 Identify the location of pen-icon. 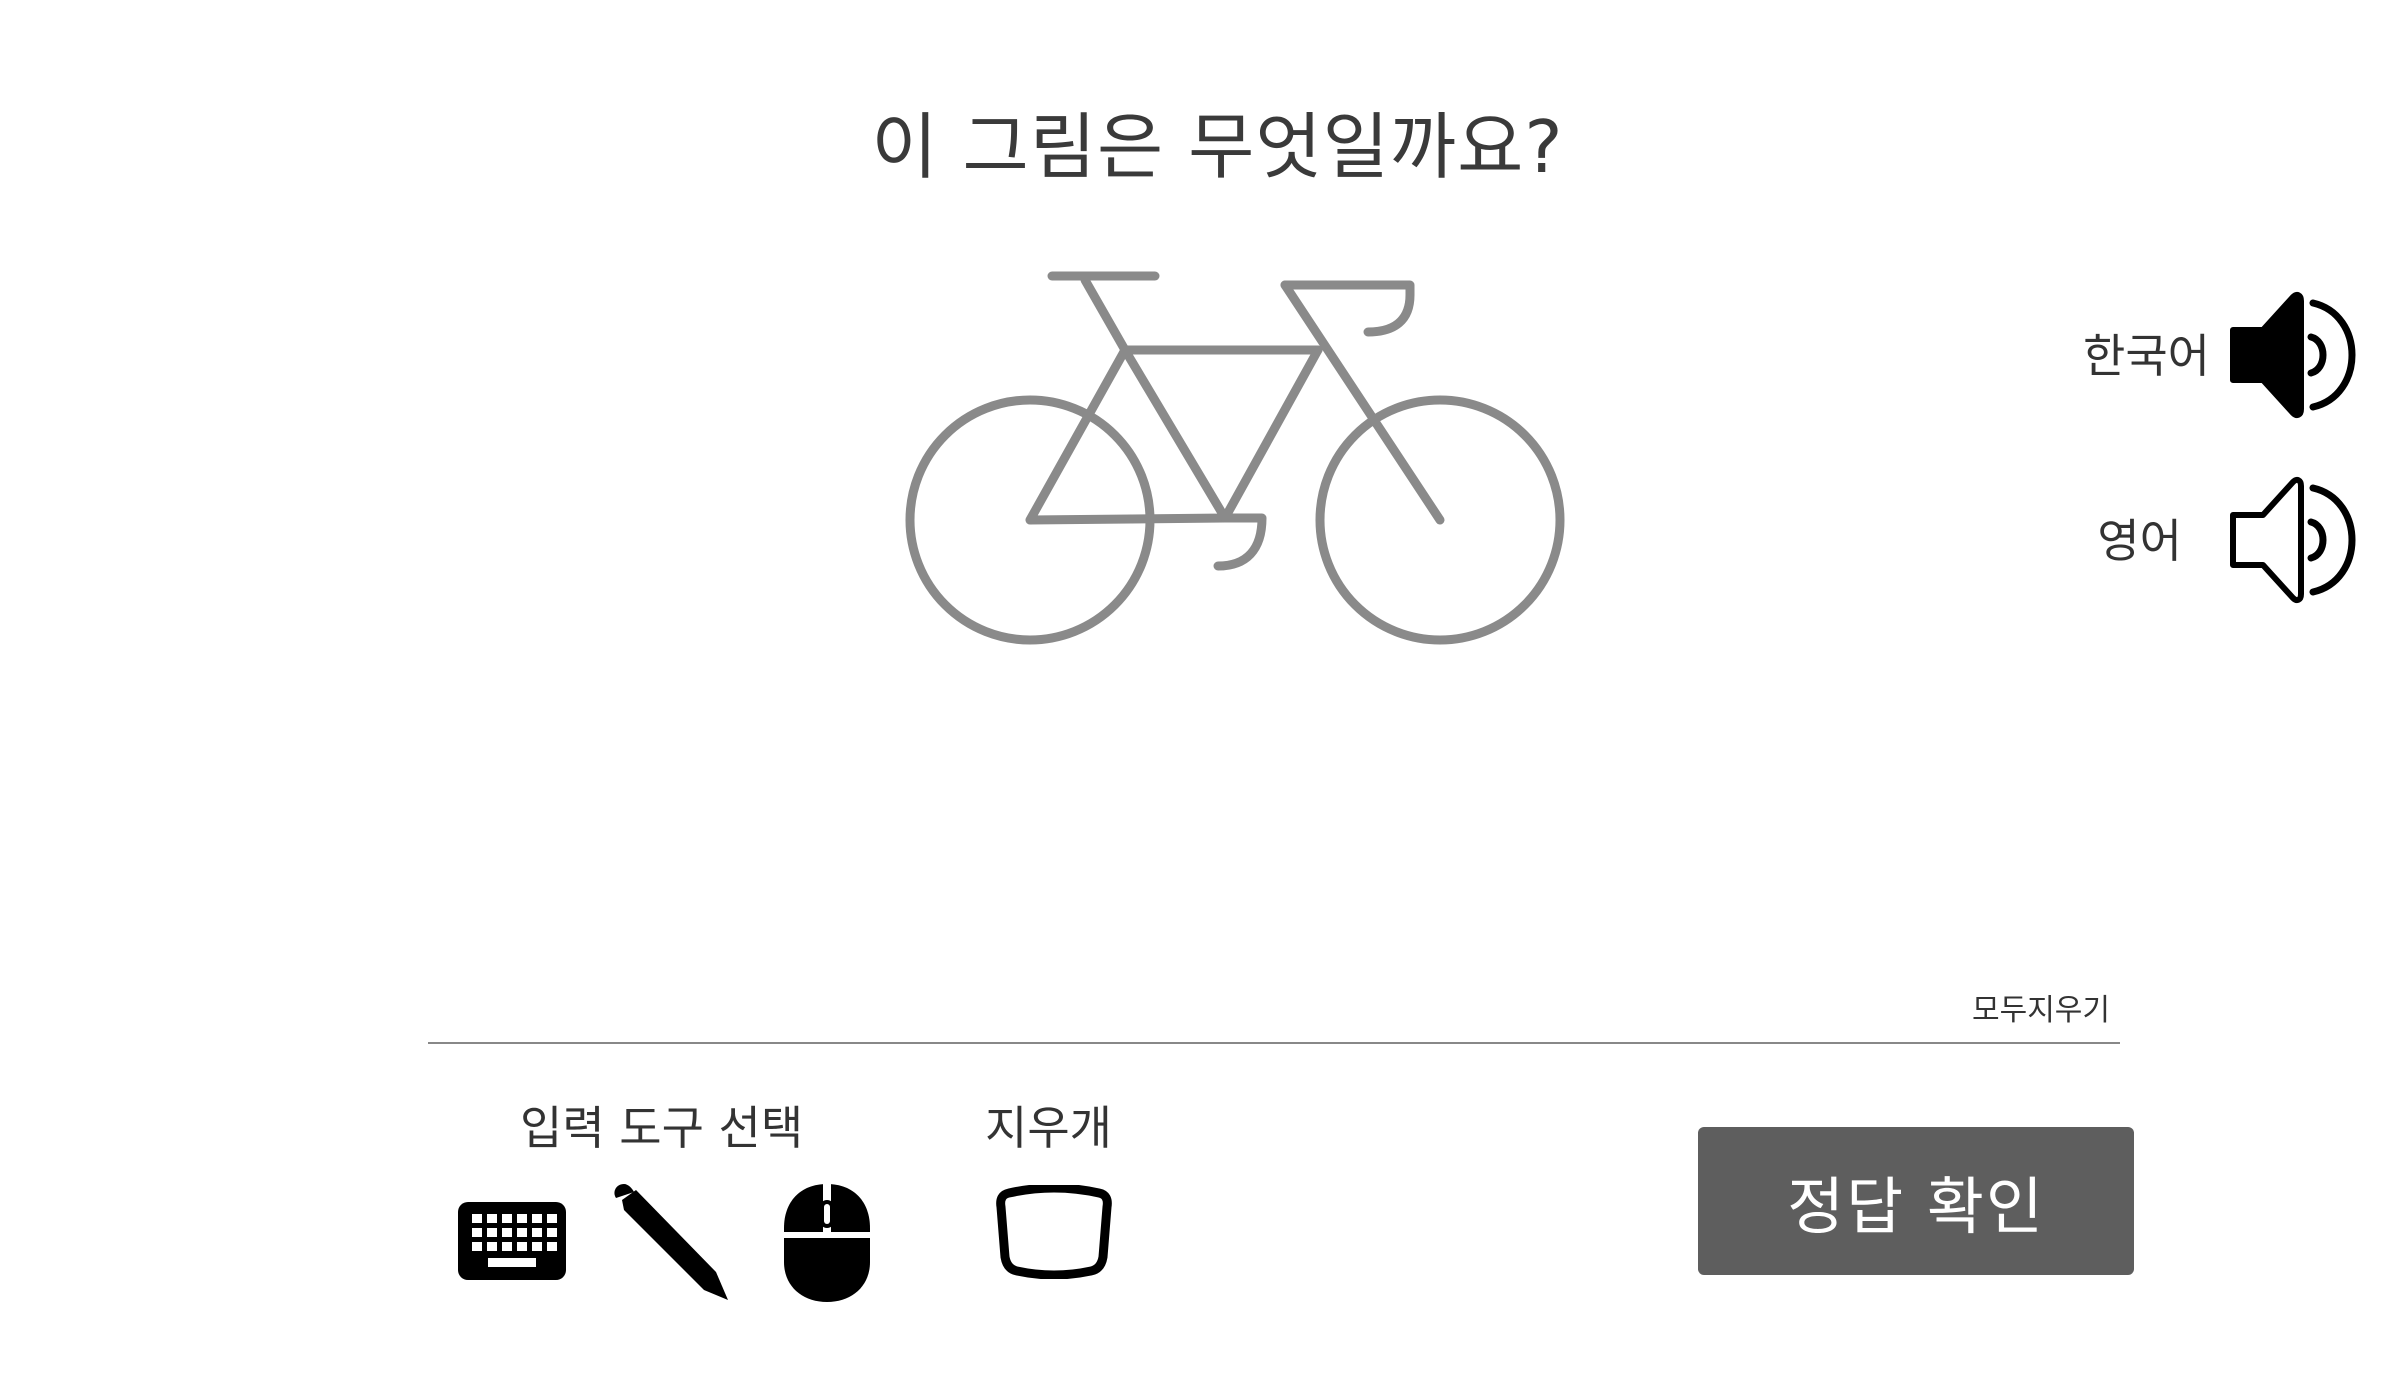
(670, 1240).